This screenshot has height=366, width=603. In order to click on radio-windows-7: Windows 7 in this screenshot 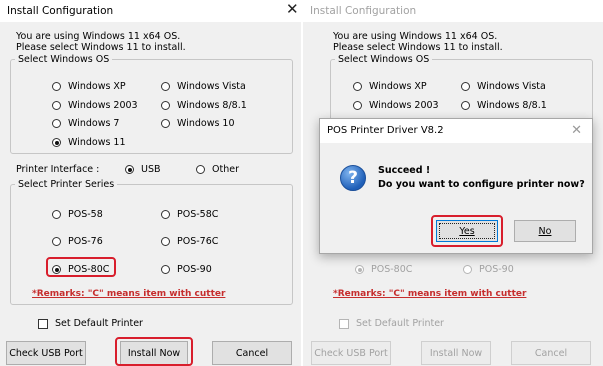, I will do `click(85, 123)`.